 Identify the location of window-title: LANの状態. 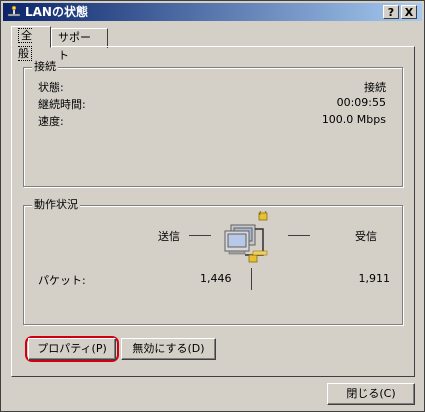
(56, 12).